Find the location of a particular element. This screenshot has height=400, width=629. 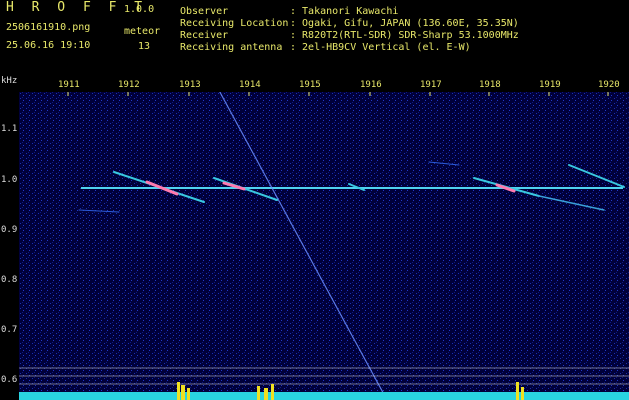

info-value-receiver: : R820T2(RTL-SDR) SDR-Sharp 53.1000MHz is located at coordinates (404, 35).